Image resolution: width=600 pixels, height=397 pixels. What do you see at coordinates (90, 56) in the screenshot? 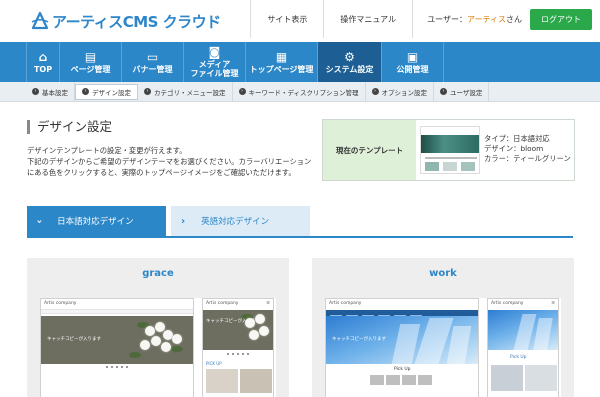
I see `pages-icon: ▤` at bounding box center [90, 56].